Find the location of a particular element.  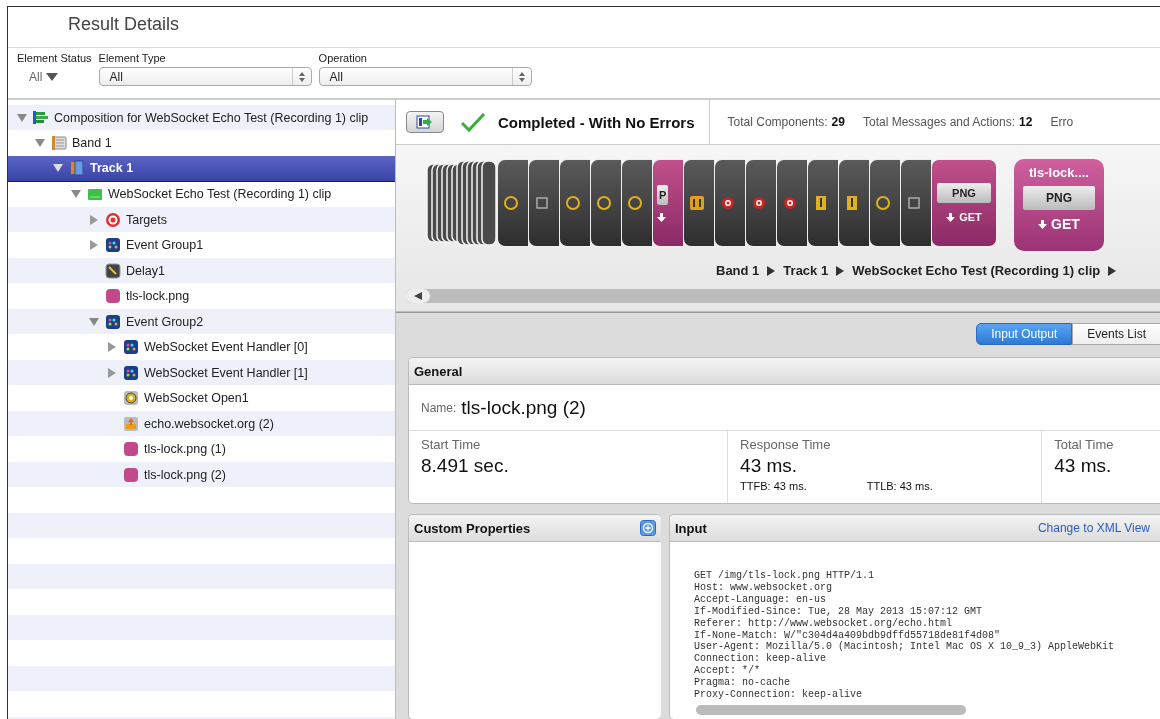

tree-item: WebSocket Event Handler [0] is located at coordinates (201, 347).